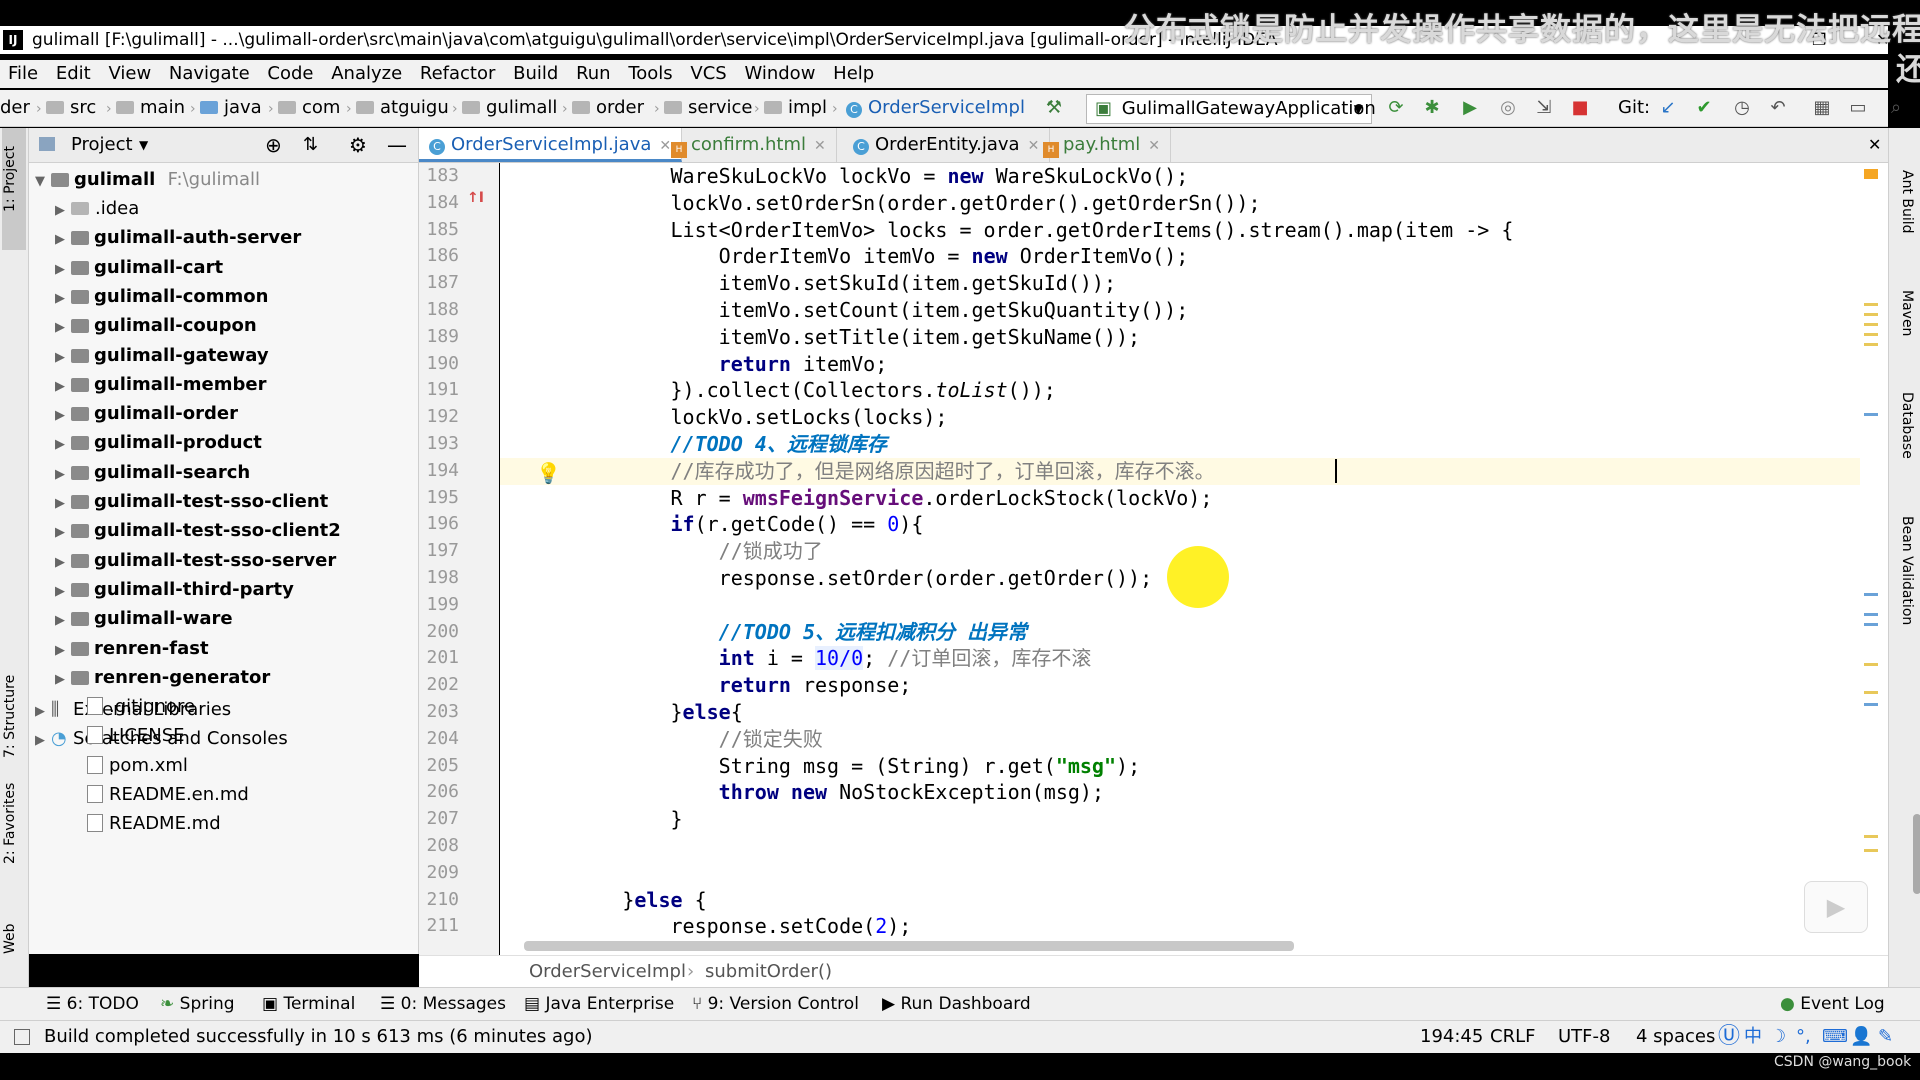  Describe the element at coordinates (195, 560) in the screenshot. I see `tree-item-gulimall-test-sso-server: ▶ gulimall-test-sso-server` at that location.